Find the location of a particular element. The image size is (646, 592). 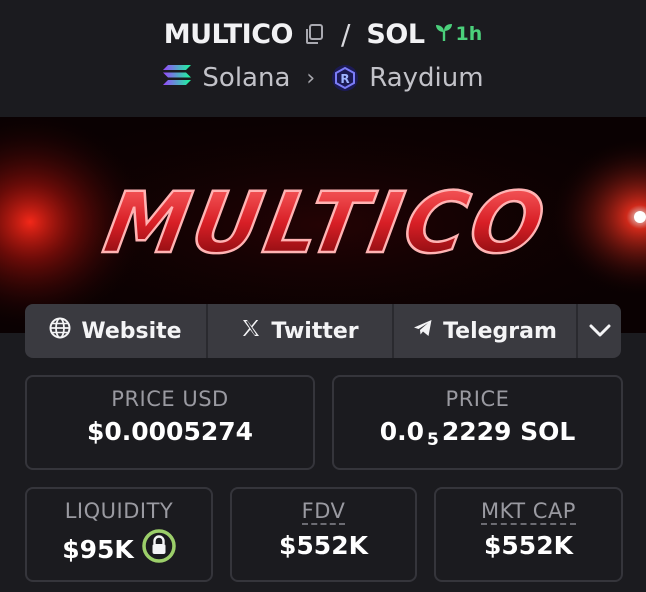

banner-logo-text: MULTICO is located at coordinates (326, 223).